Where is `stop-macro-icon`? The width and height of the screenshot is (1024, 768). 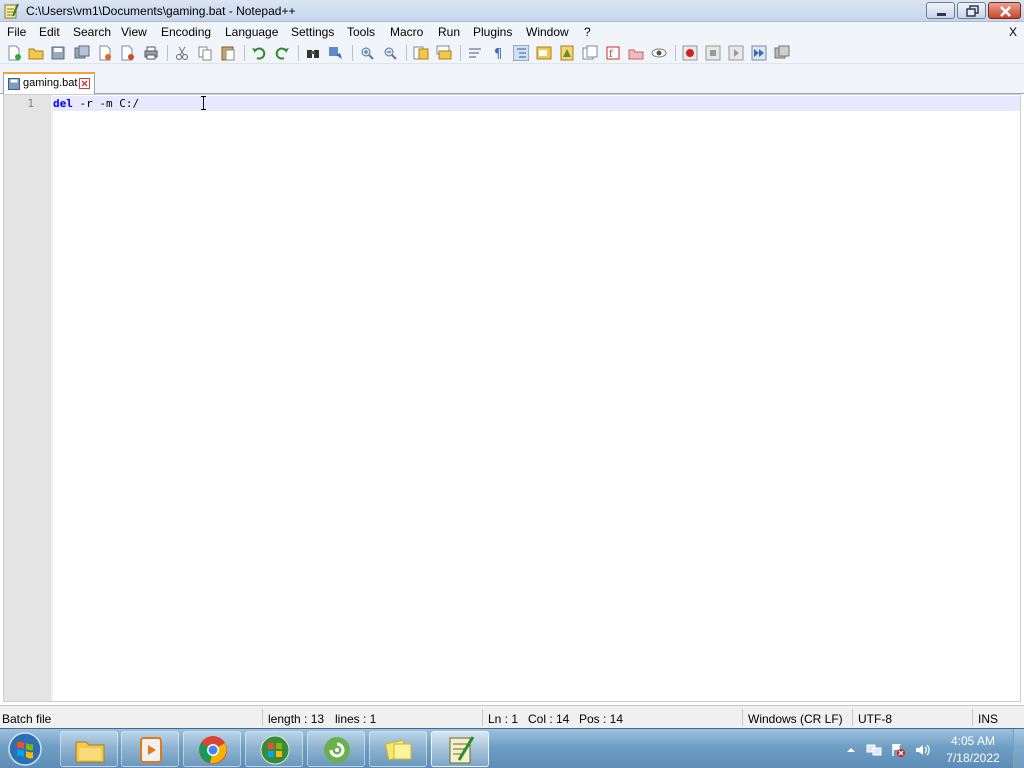
stop-macro-icon is located at coordinates (713, 53).